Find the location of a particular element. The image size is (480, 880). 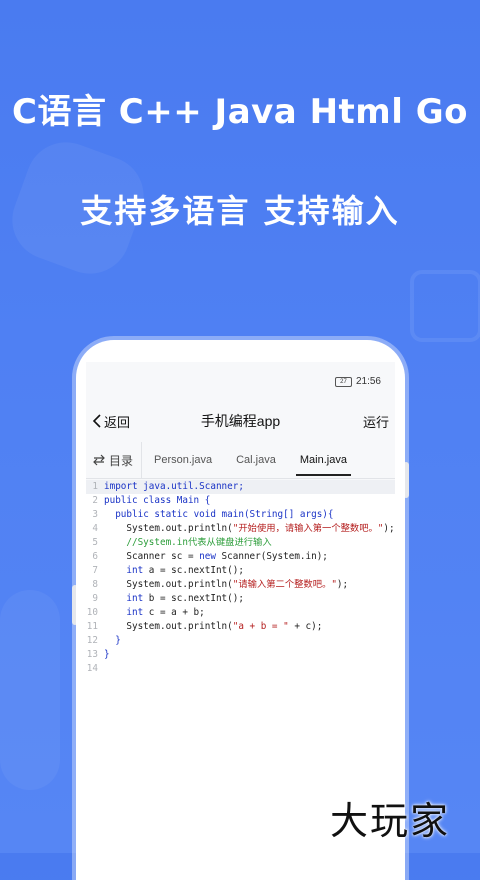

code-line: 5 //System.in代表从键盘进行输入 is located at coordinates (182, 542).